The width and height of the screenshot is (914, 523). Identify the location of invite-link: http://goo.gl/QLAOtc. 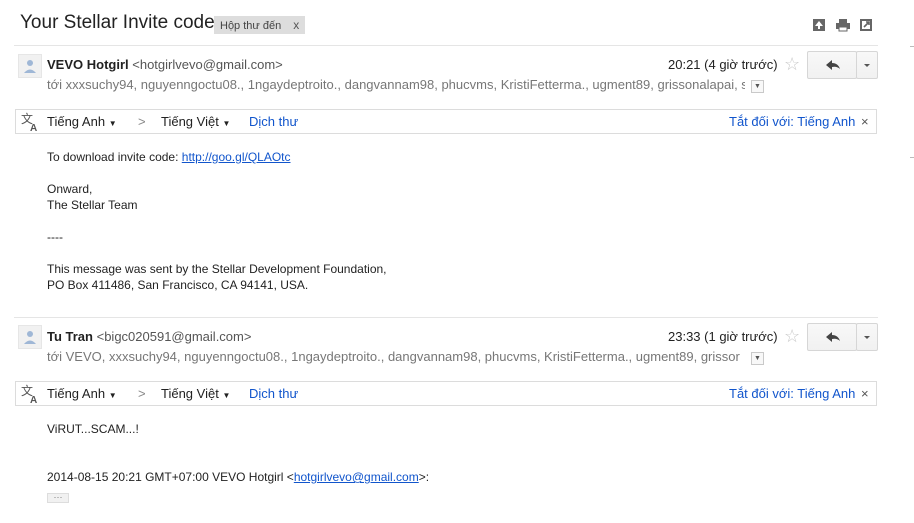
(236, 157).